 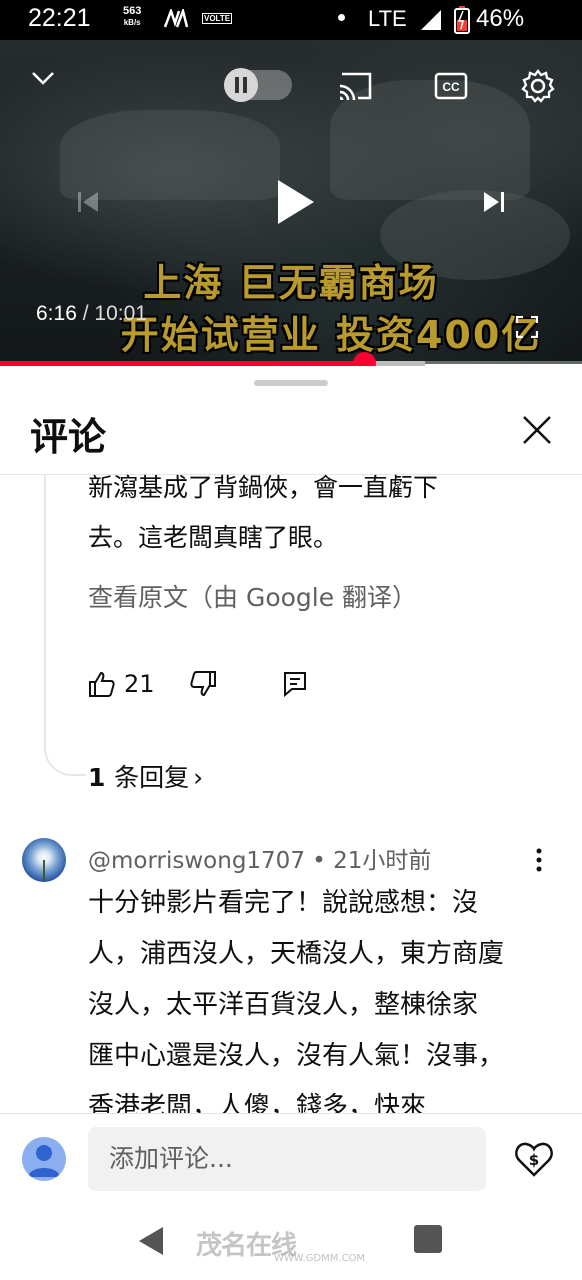 What do you see at coordinates (196, 861) in the screenshot?
I see `comment-author: @morriswong1707` at bounding box center [196, 861].